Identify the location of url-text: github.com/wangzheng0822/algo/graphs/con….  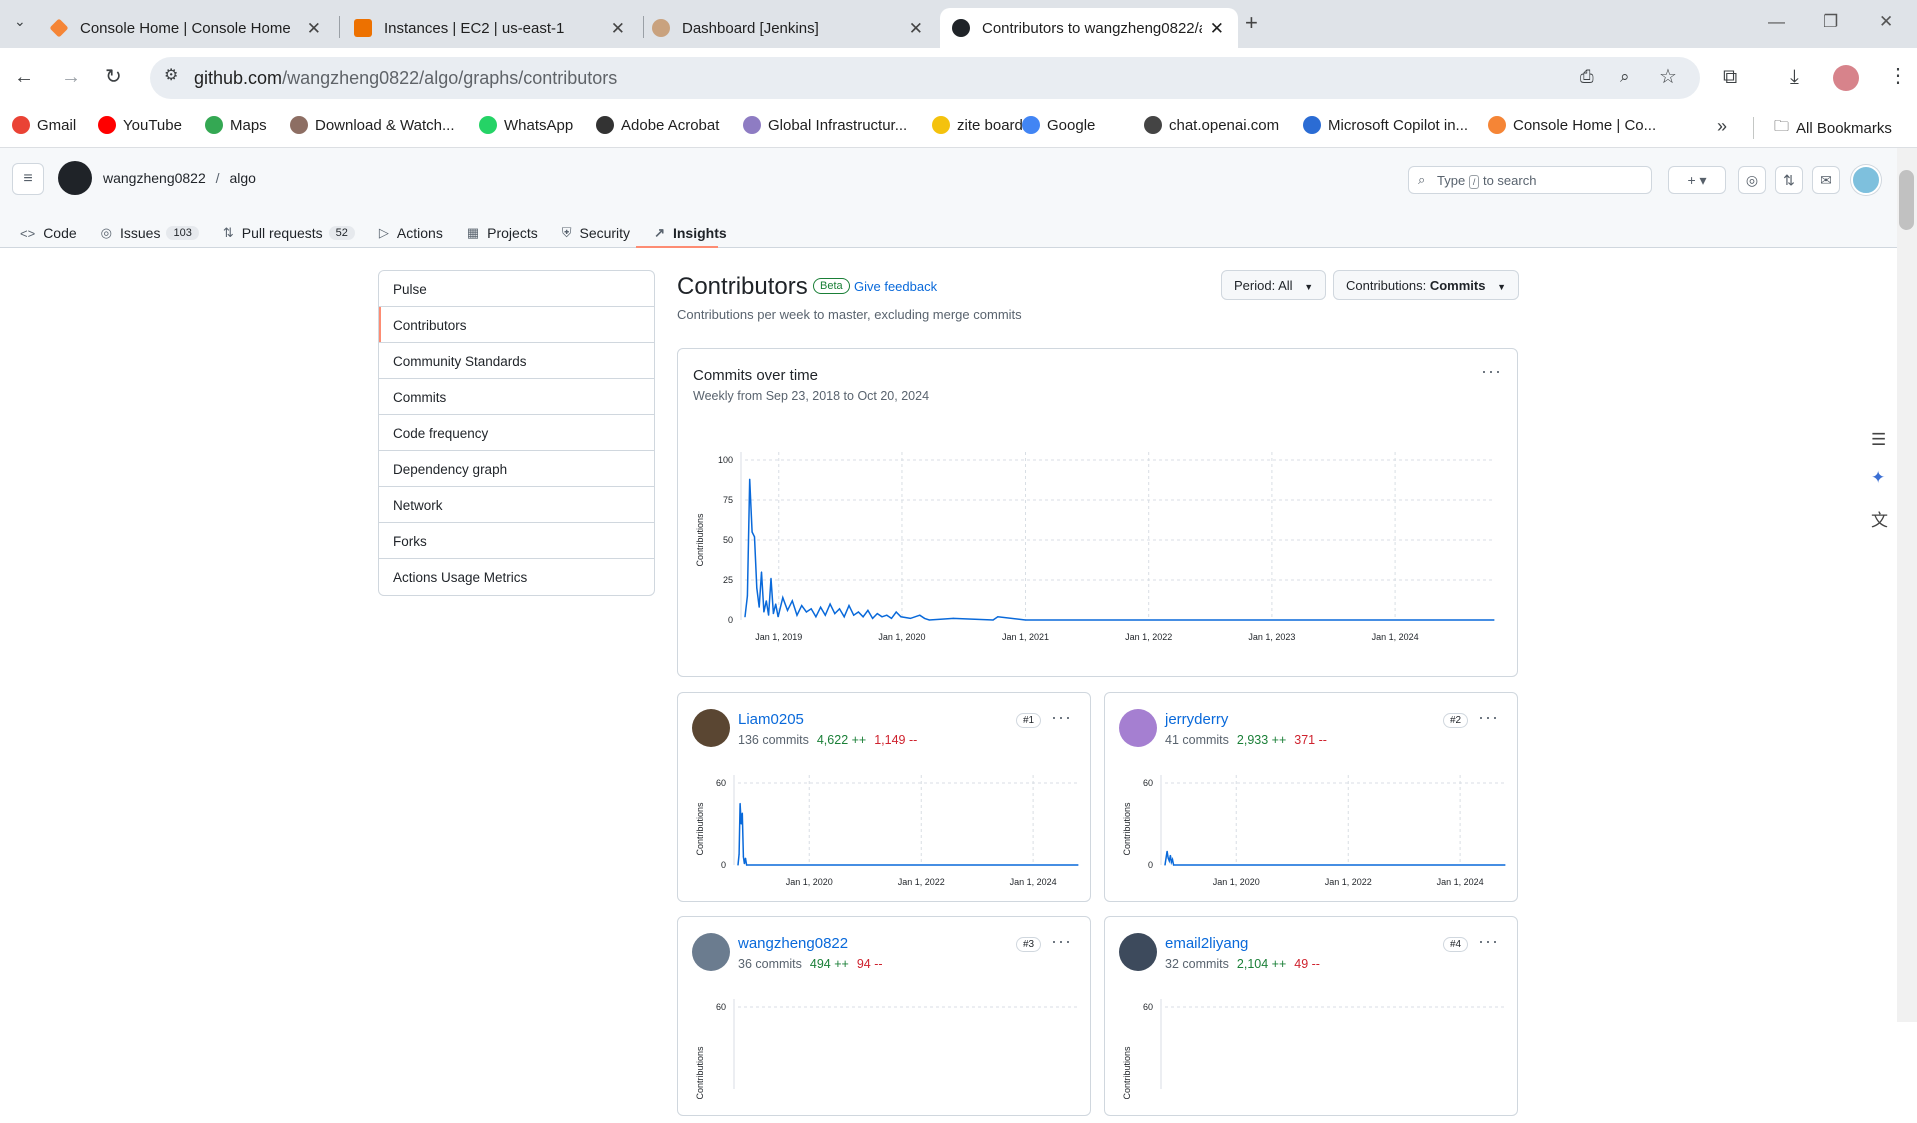
(405, 78).